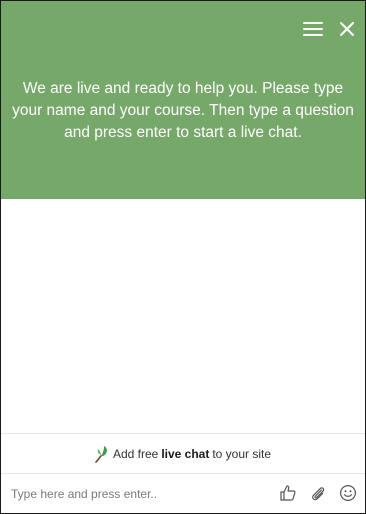  What do you see at coordinates (329, 29) in the screenshot?
I see `header-controls` at bounding box center [329, 29].